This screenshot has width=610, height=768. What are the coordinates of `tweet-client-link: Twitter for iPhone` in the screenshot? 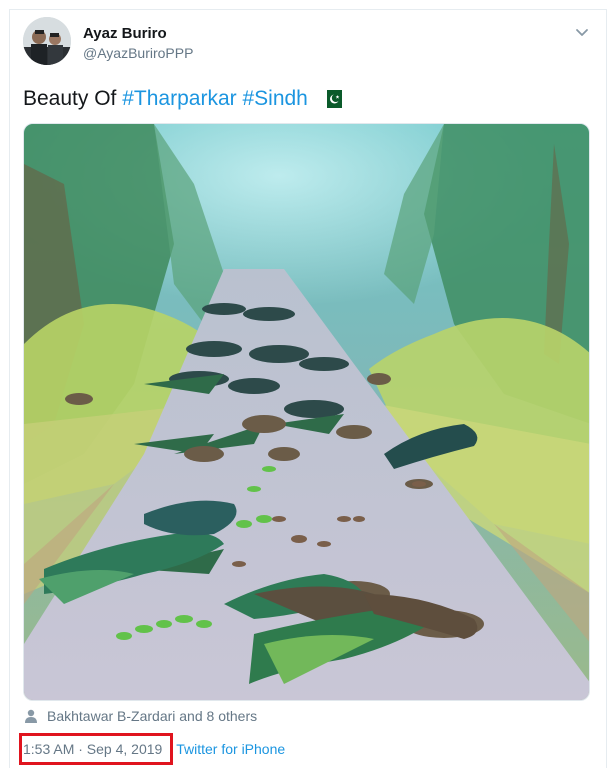 It's located at (230, 749).